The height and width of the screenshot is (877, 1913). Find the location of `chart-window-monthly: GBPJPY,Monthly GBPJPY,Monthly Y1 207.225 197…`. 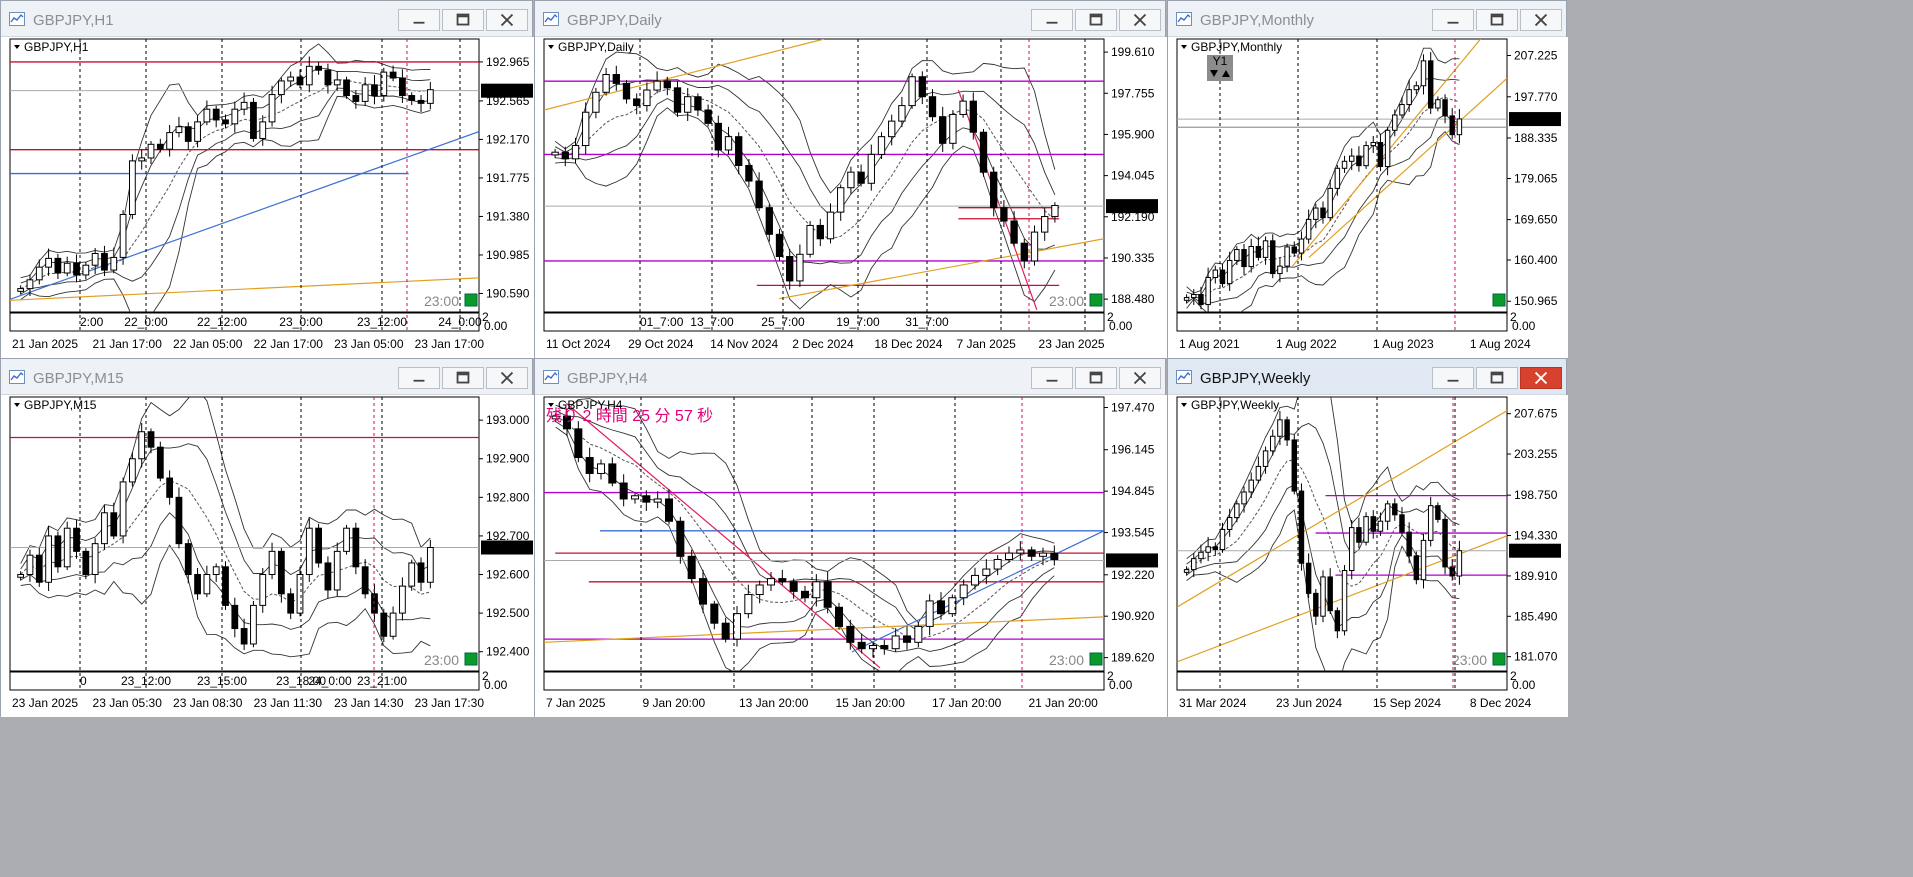

chart-window-monthly: GBPJPY,Monthly GBPJPY,Monthly Y1 207.225 197… is located at coordinates (1367, 179).